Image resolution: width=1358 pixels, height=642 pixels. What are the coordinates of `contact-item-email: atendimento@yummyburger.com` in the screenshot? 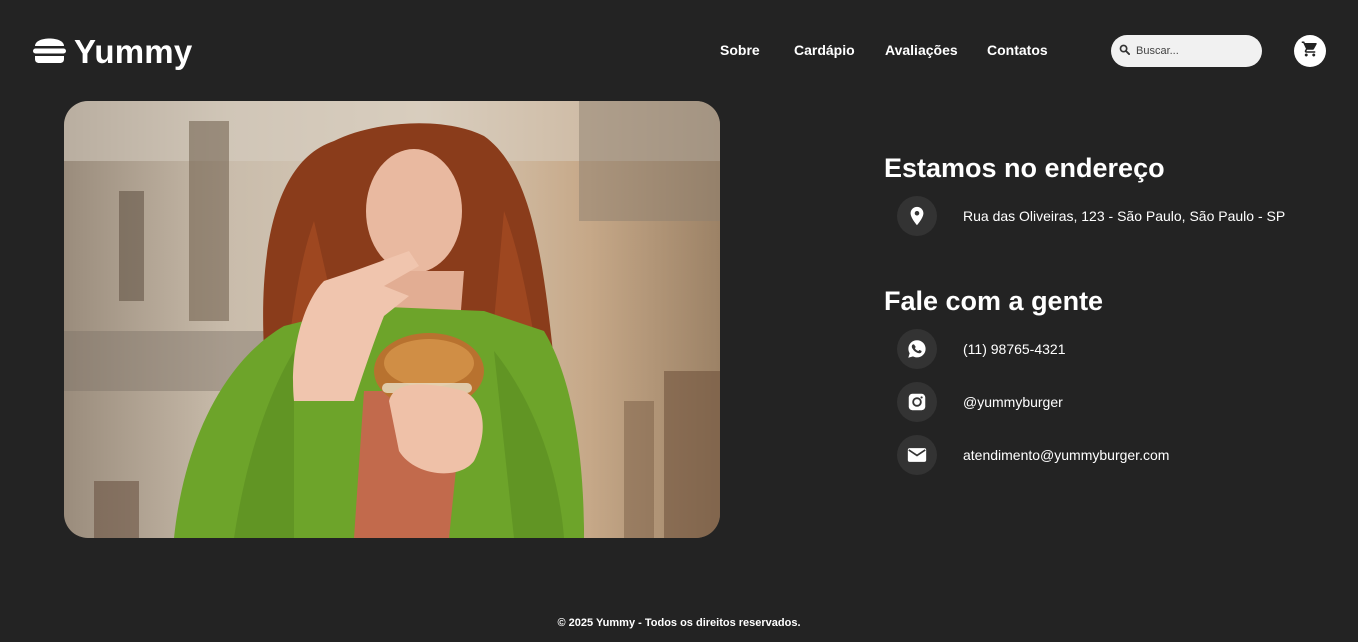 It's located at (1033, 455).